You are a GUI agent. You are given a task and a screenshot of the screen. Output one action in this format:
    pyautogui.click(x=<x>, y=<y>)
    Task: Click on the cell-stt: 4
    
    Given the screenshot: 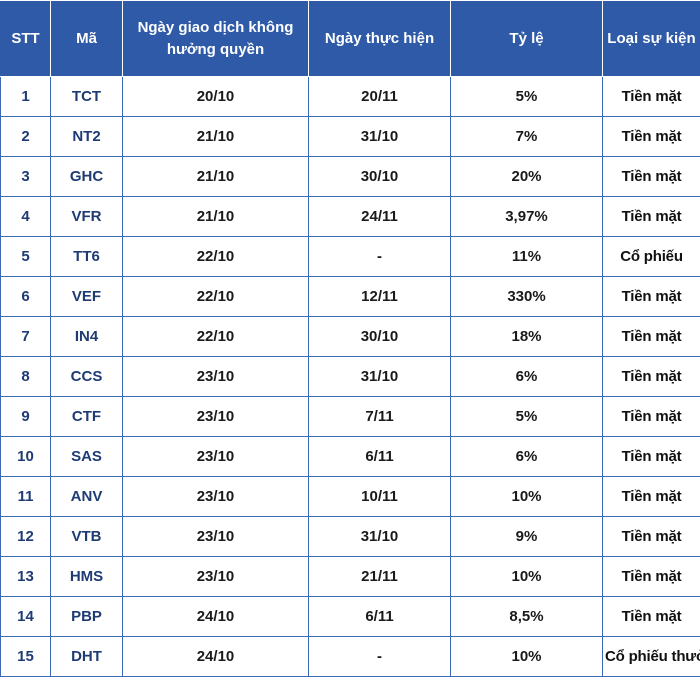 What is the action you would take?
    pyautogui.click(x=26, y=217)
    